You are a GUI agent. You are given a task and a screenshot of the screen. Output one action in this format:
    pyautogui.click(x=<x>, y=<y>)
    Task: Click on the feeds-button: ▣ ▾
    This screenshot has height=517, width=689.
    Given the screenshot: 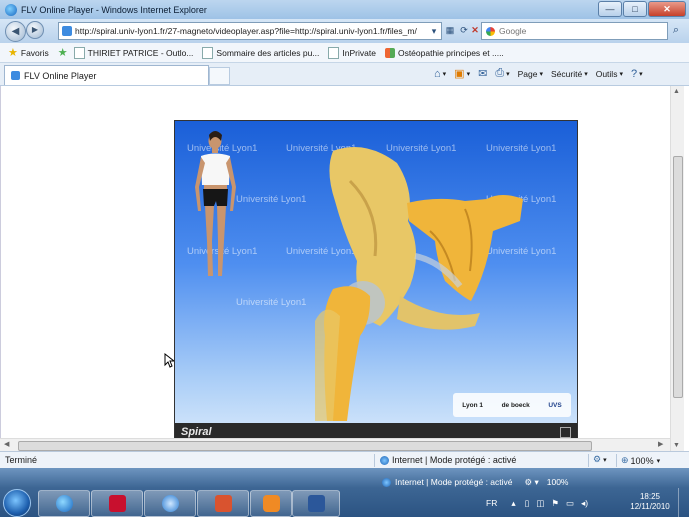 What is the action you would take?
    pyautogui.click(x=462, y=73)
    